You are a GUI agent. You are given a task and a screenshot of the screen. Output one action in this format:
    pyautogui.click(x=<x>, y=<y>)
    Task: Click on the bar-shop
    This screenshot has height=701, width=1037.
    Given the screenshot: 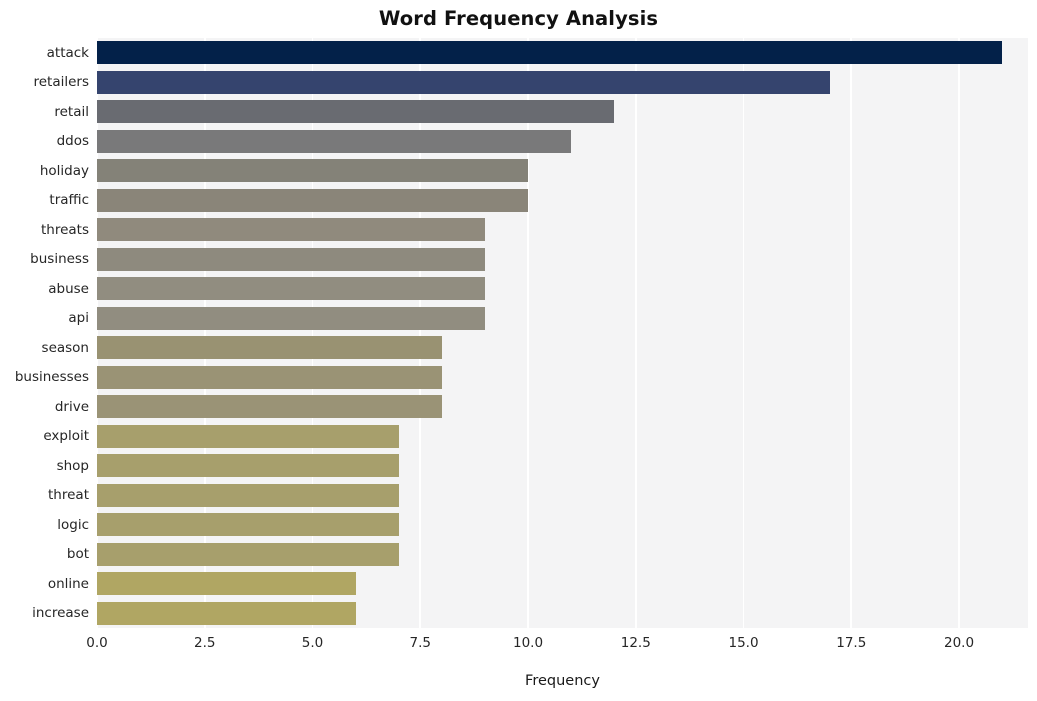 What is the action you would take?
    pyautogui.click(x=248, y=466)
    